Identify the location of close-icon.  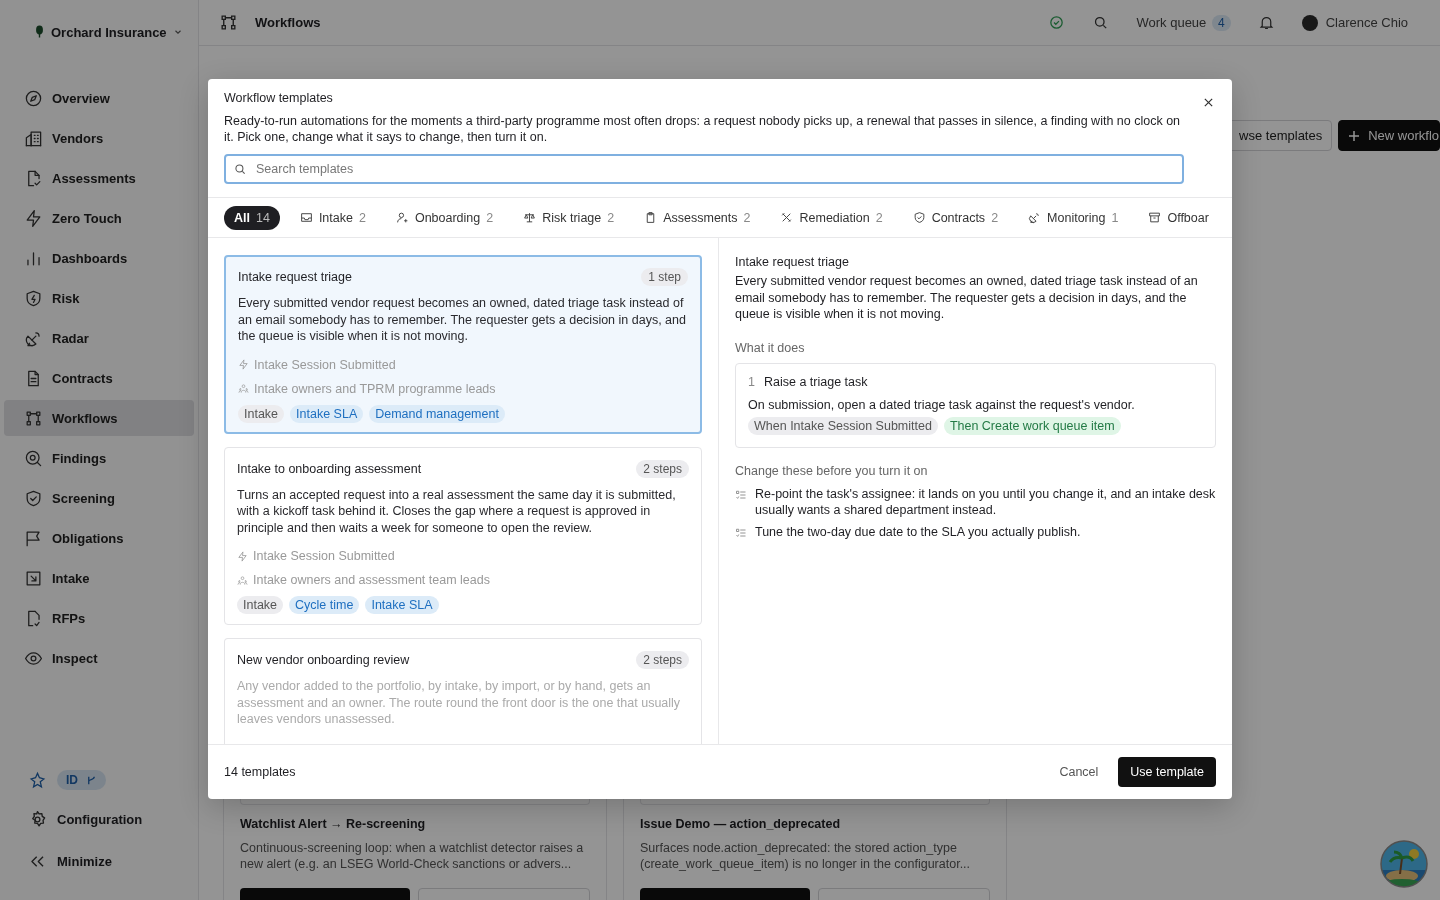
(1208, 102).